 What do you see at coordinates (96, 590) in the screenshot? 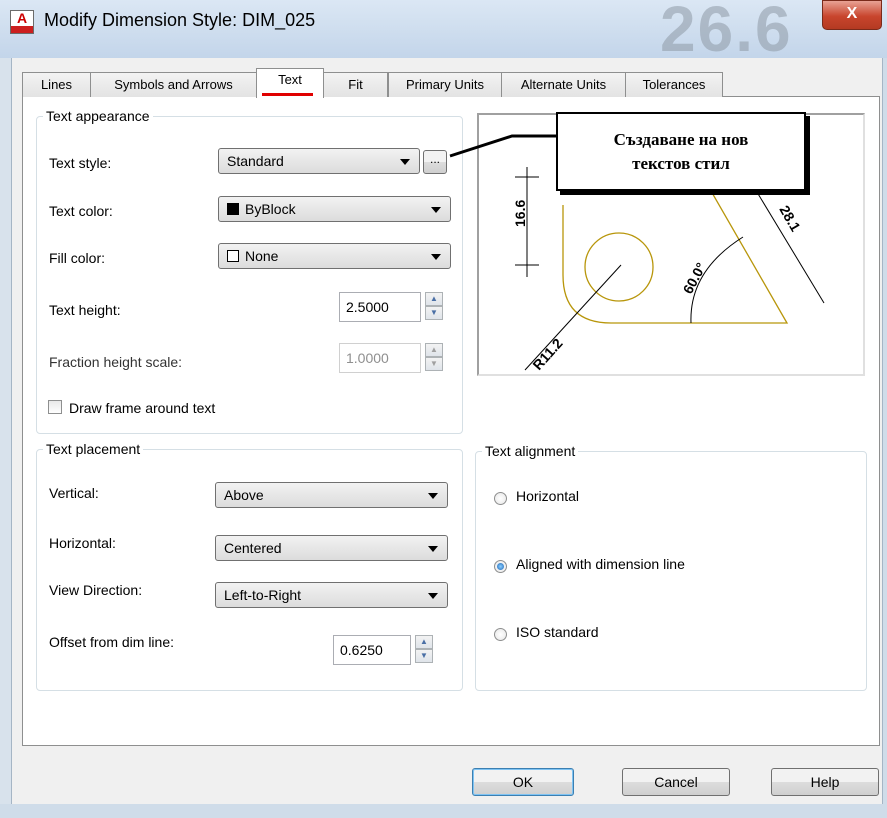
I see `view-direction-label: View Direction:` at bounding box center [96, 590].